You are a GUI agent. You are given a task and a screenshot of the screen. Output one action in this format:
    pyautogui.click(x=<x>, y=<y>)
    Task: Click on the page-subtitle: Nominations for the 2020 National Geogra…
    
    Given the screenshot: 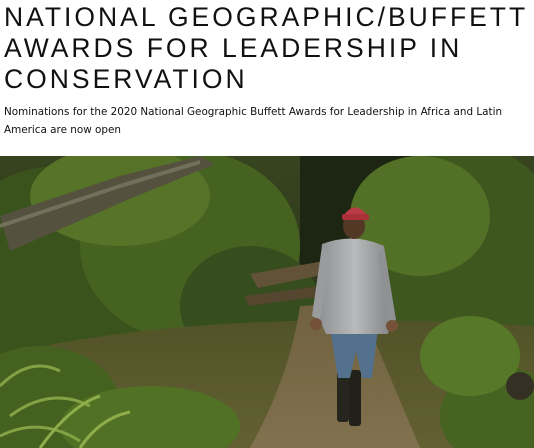 What is the action you would take?
    pyautogui.click(x=253, y=121)
    